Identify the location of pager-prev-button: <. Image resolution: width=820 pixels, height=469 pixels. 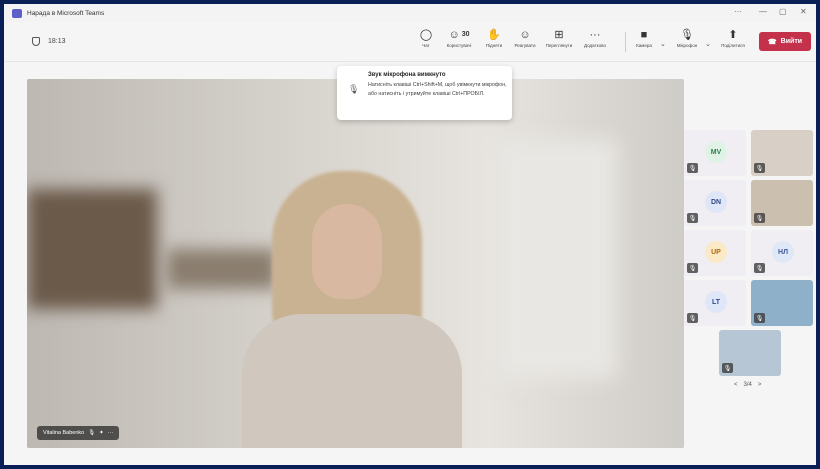
(736, 385).